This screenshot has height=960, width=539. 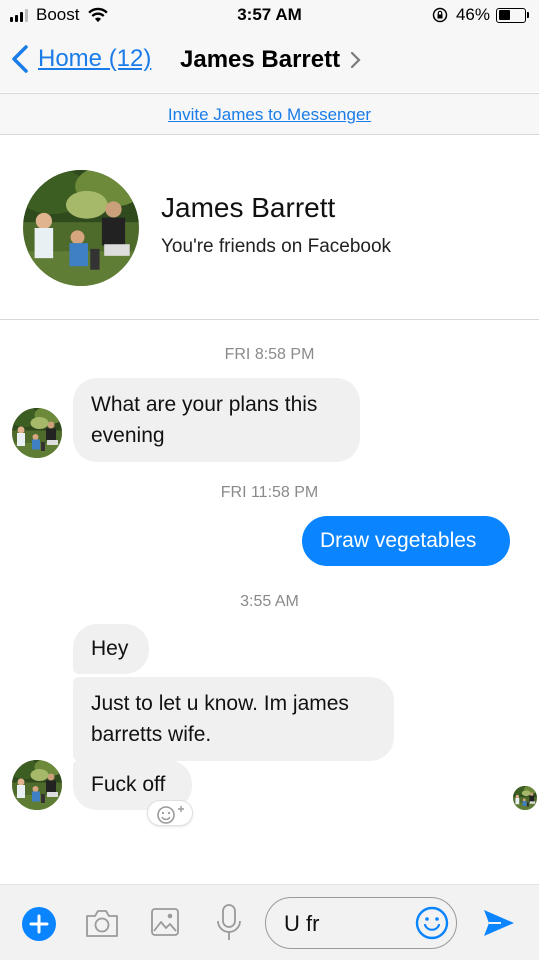 I want to click on status-right: 46%, so click(x=480, y=15).